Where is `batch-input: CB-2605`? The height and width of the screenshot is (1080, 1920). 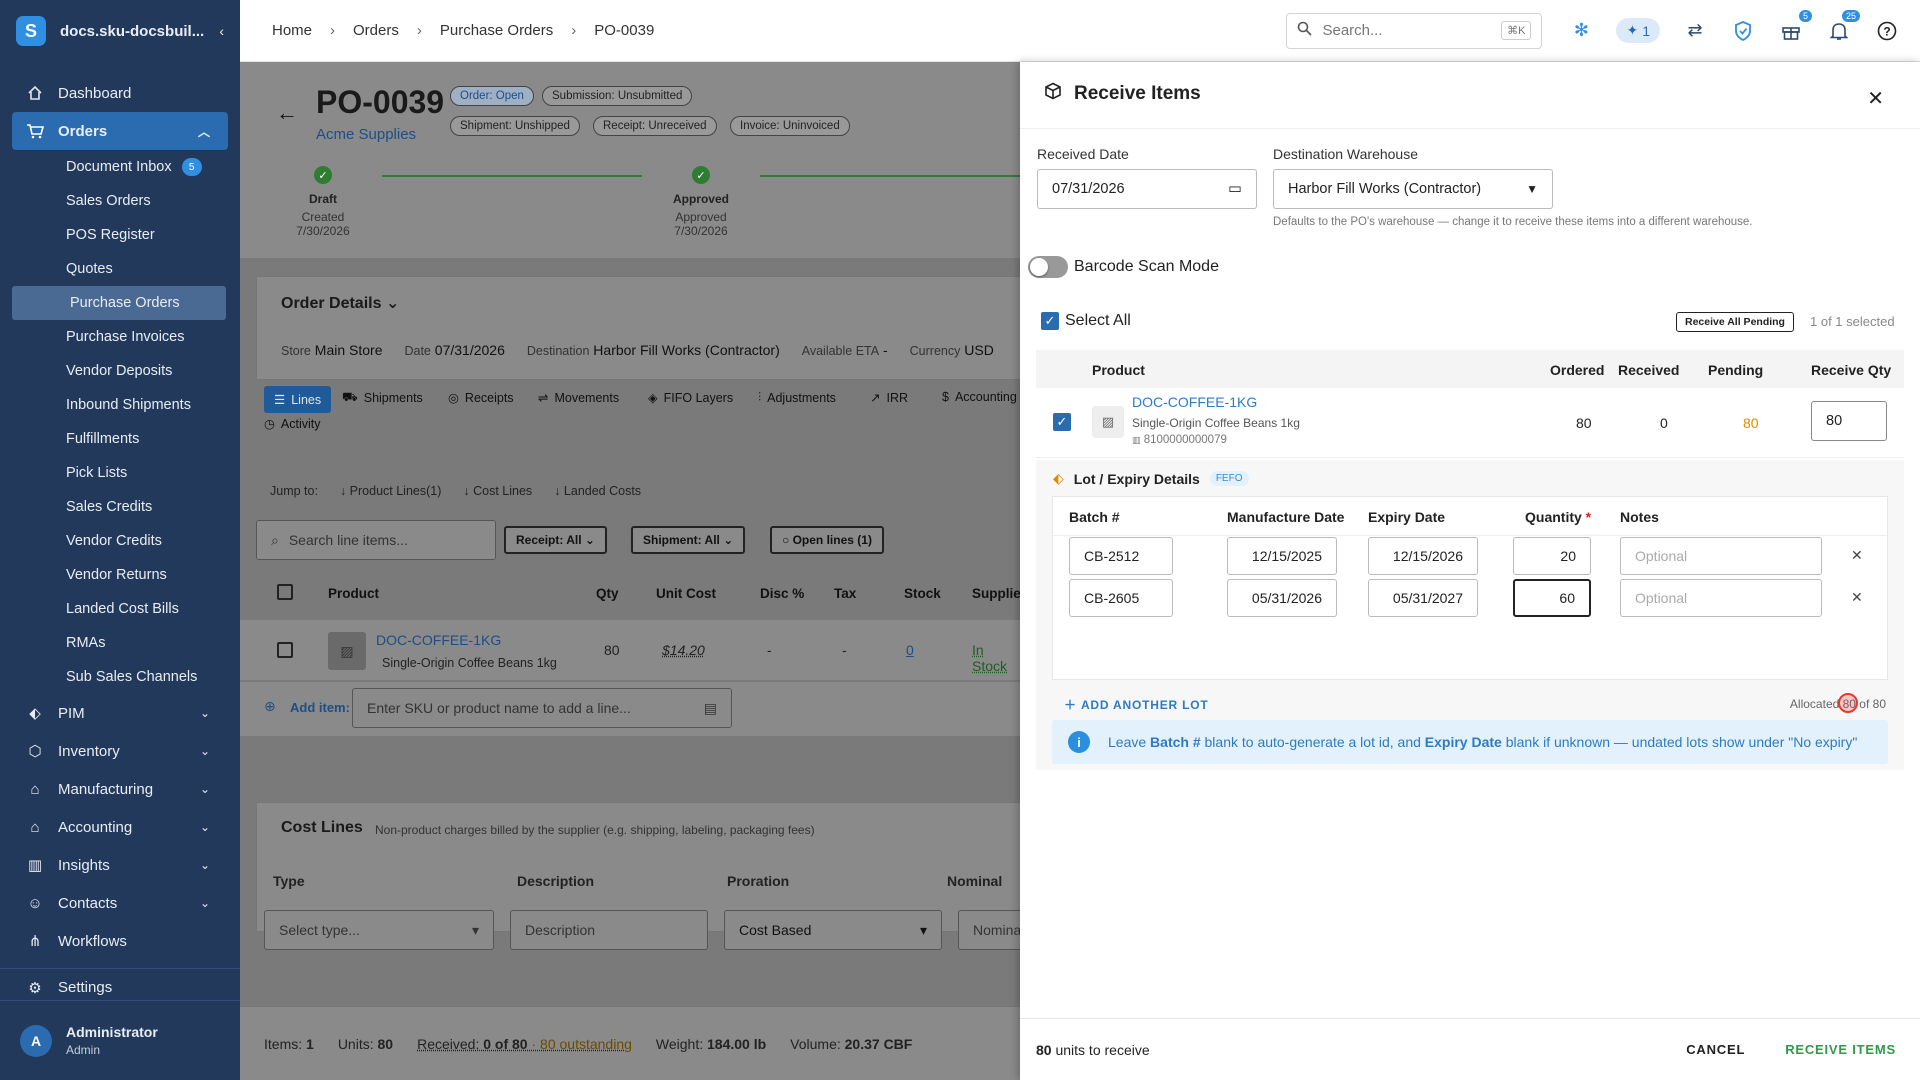
batch-input: CB-2605 is located at coordinates (1121, 598).